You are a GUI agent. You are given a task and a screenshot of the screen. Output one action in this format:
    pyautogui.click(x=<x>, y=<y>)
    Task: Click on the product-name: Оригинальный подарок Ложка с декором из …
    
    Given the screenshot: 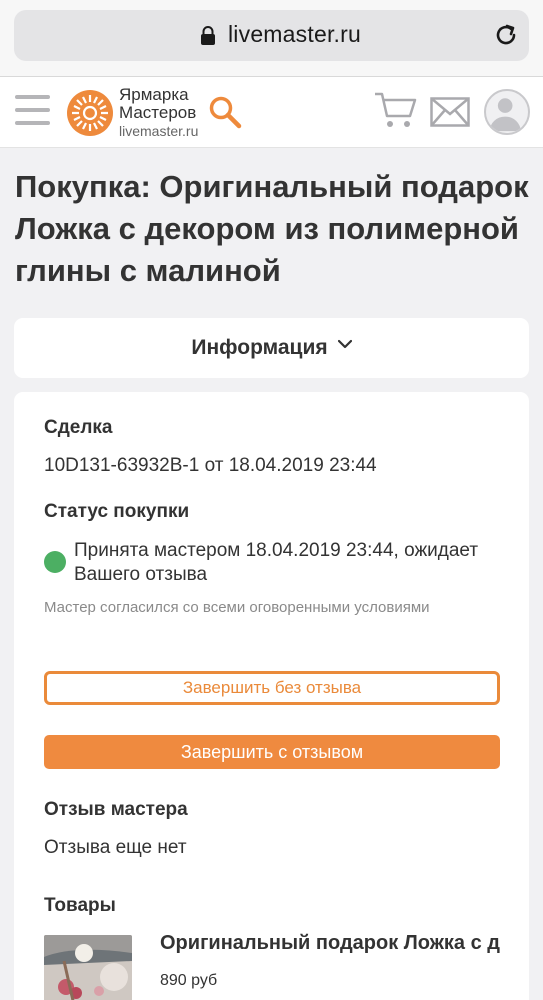 What is the action you would take?
    pyautogui.click(x=330, y=943)
    